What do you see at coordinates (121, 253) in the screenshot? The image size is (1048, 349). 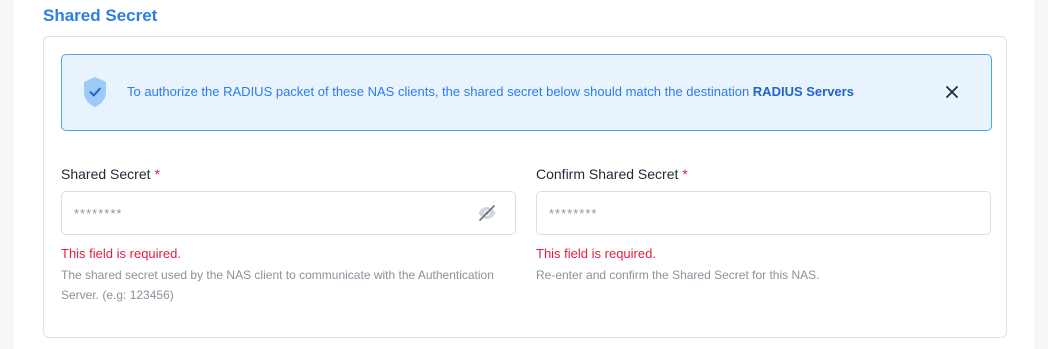 I see `shared-secret-error: This field is required.` at bounding box center [121, 253].